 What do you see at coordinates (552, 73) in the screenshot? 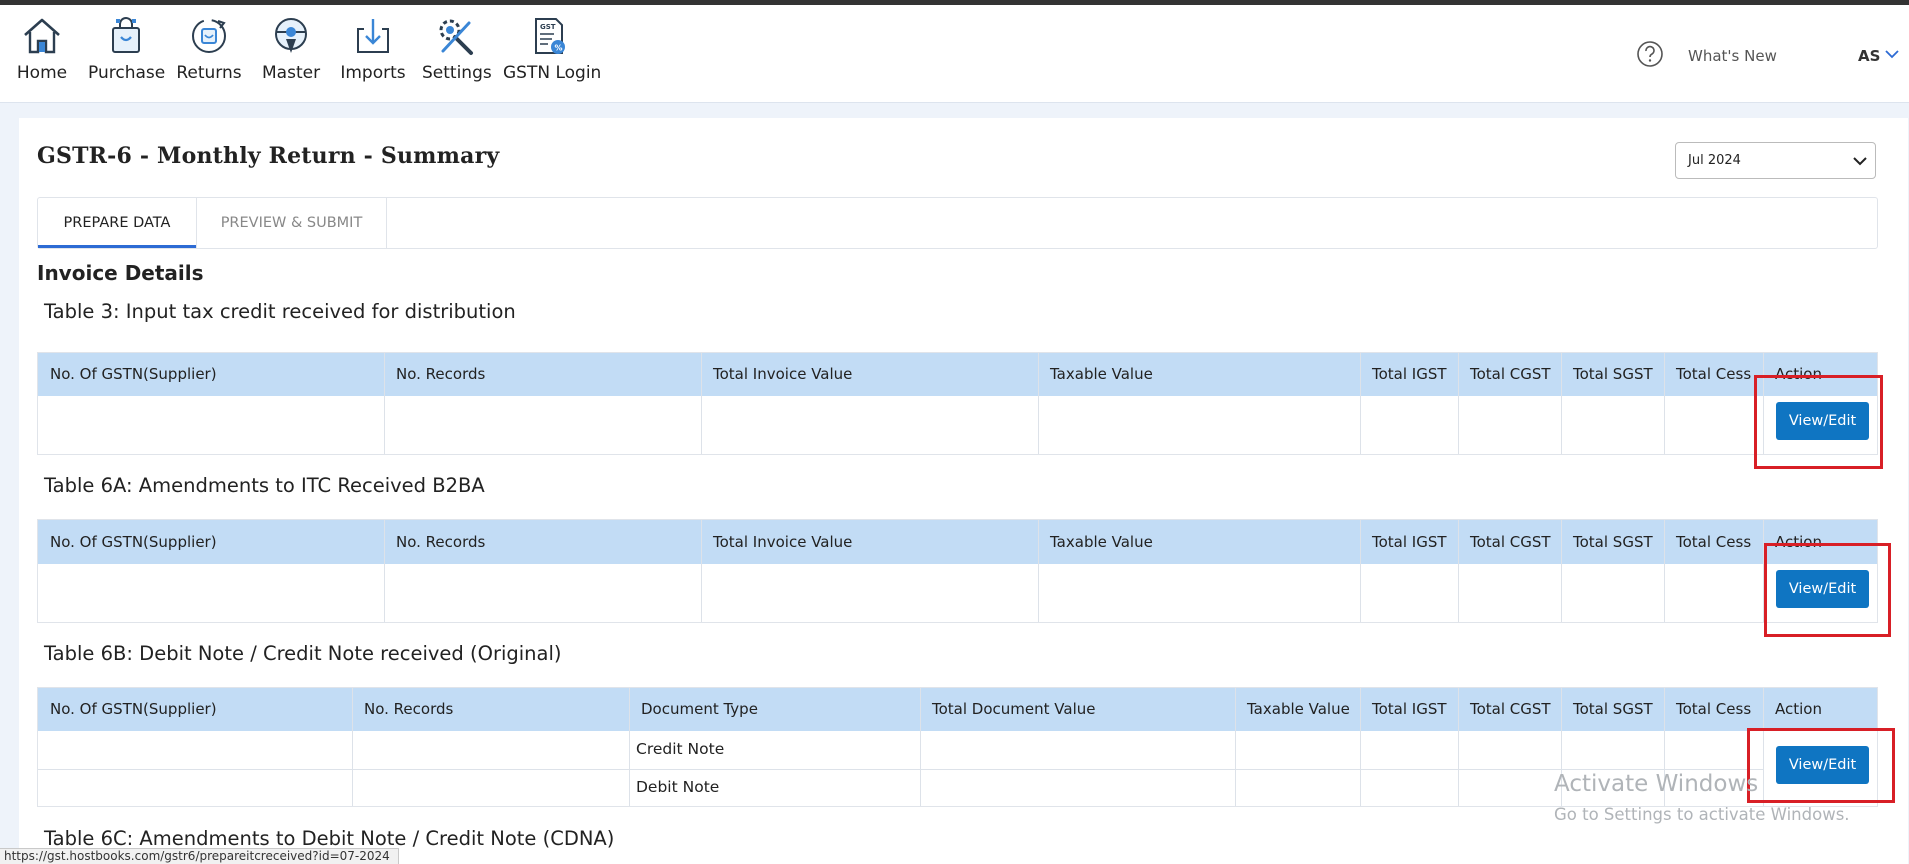
I see `nav-gstn-login-label: GSTN Login` at bounding box center [552, 73].